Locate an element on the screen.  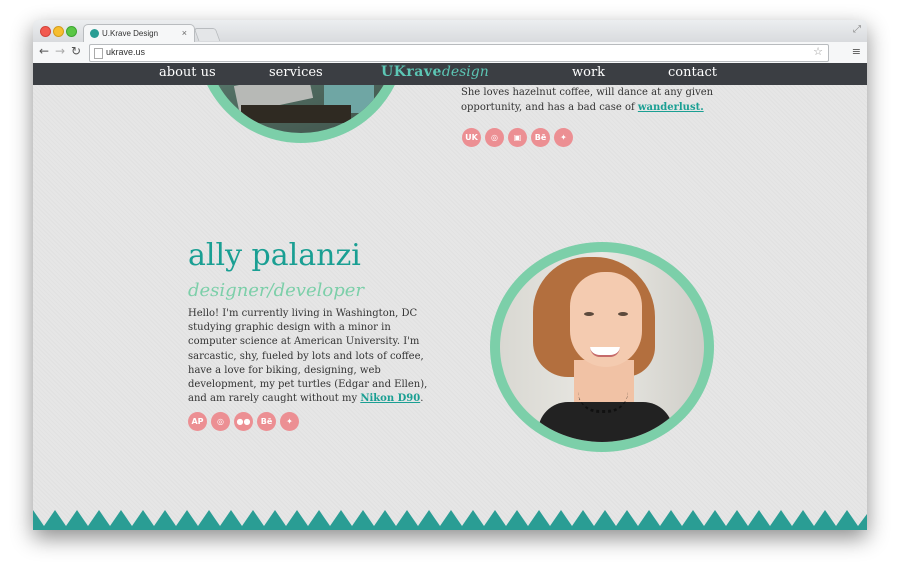
new-tab-button is located at coordinates (207, 34).